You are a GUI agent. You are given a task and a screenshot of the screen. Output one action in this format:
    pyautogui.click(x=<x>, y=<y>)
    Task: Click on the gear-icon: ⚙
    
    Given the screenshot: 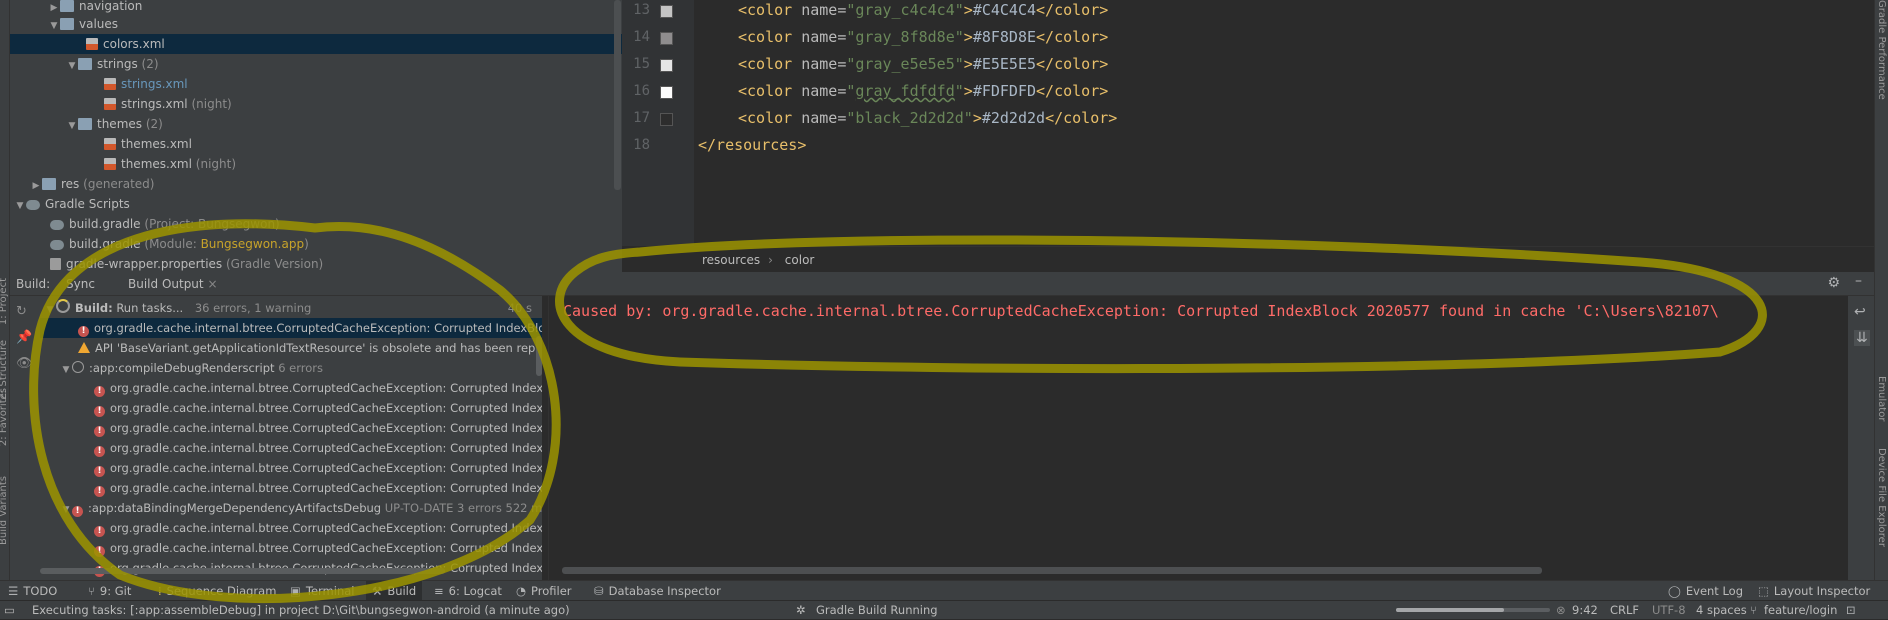 What is the action you would take?
    pyautogui.click(x=1833, y=283)
    